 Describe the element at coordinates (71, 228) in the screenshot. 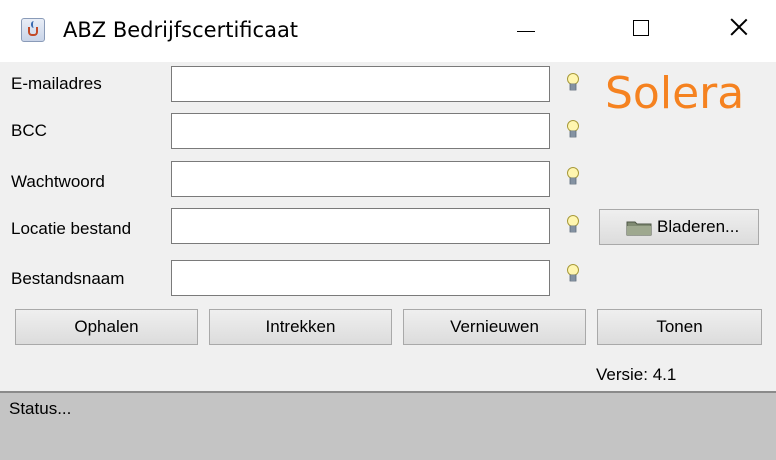

I see `file-location-label: Locatie bestand` at that location.